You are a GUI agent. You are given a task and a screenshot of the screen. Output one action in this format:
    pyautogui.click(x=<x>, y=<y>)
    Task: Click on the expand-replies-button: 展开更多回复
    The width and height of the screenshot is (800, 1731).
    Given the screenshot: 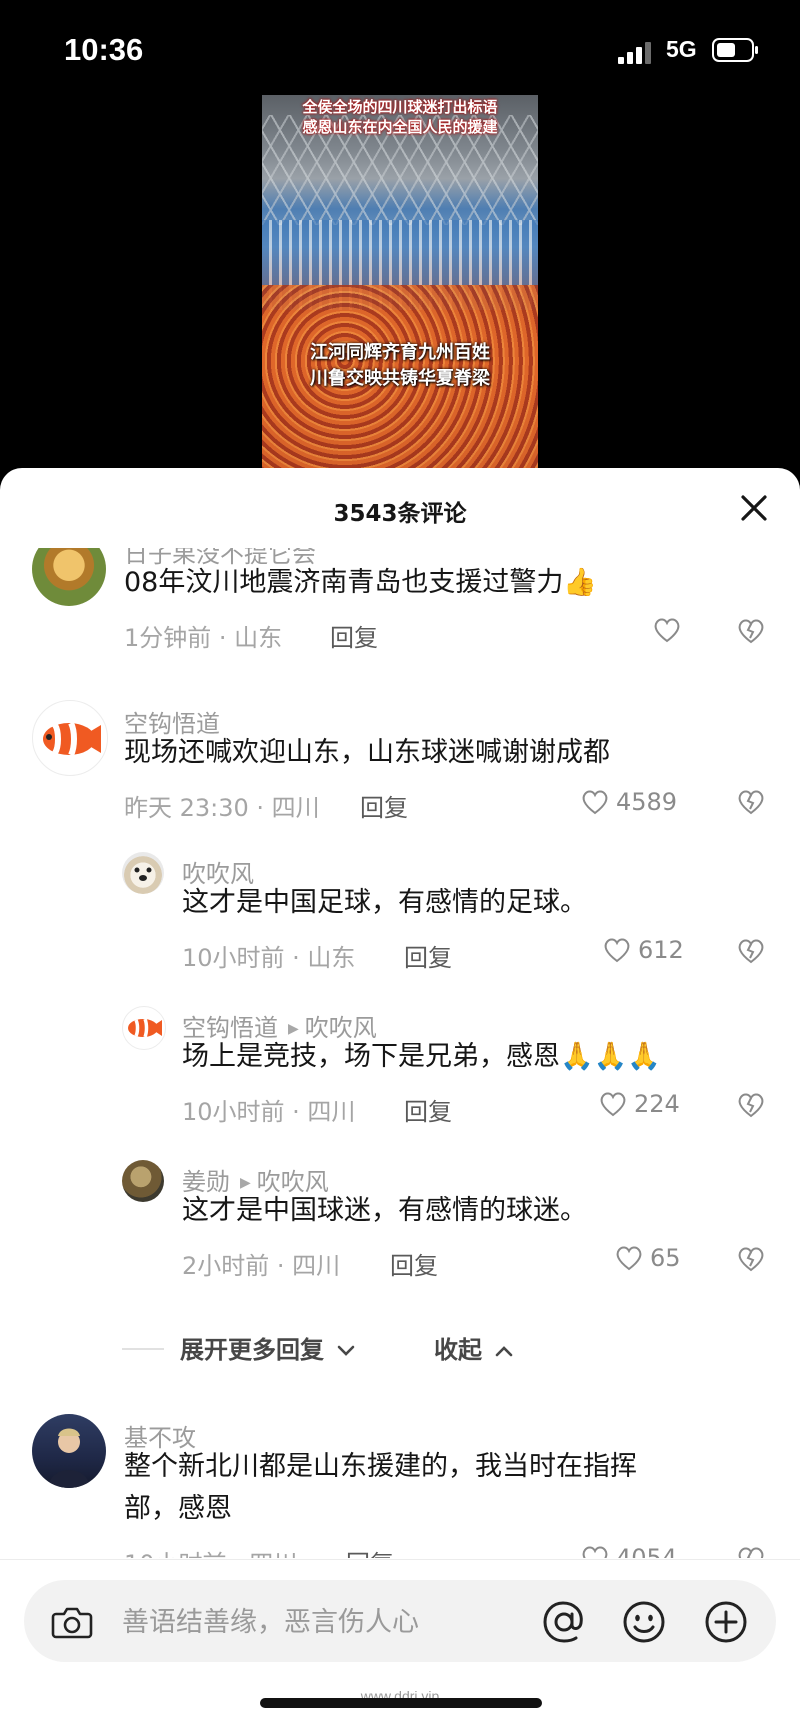 What is the action you would take?
    pyautogui.click(x=268, y=1347)
    